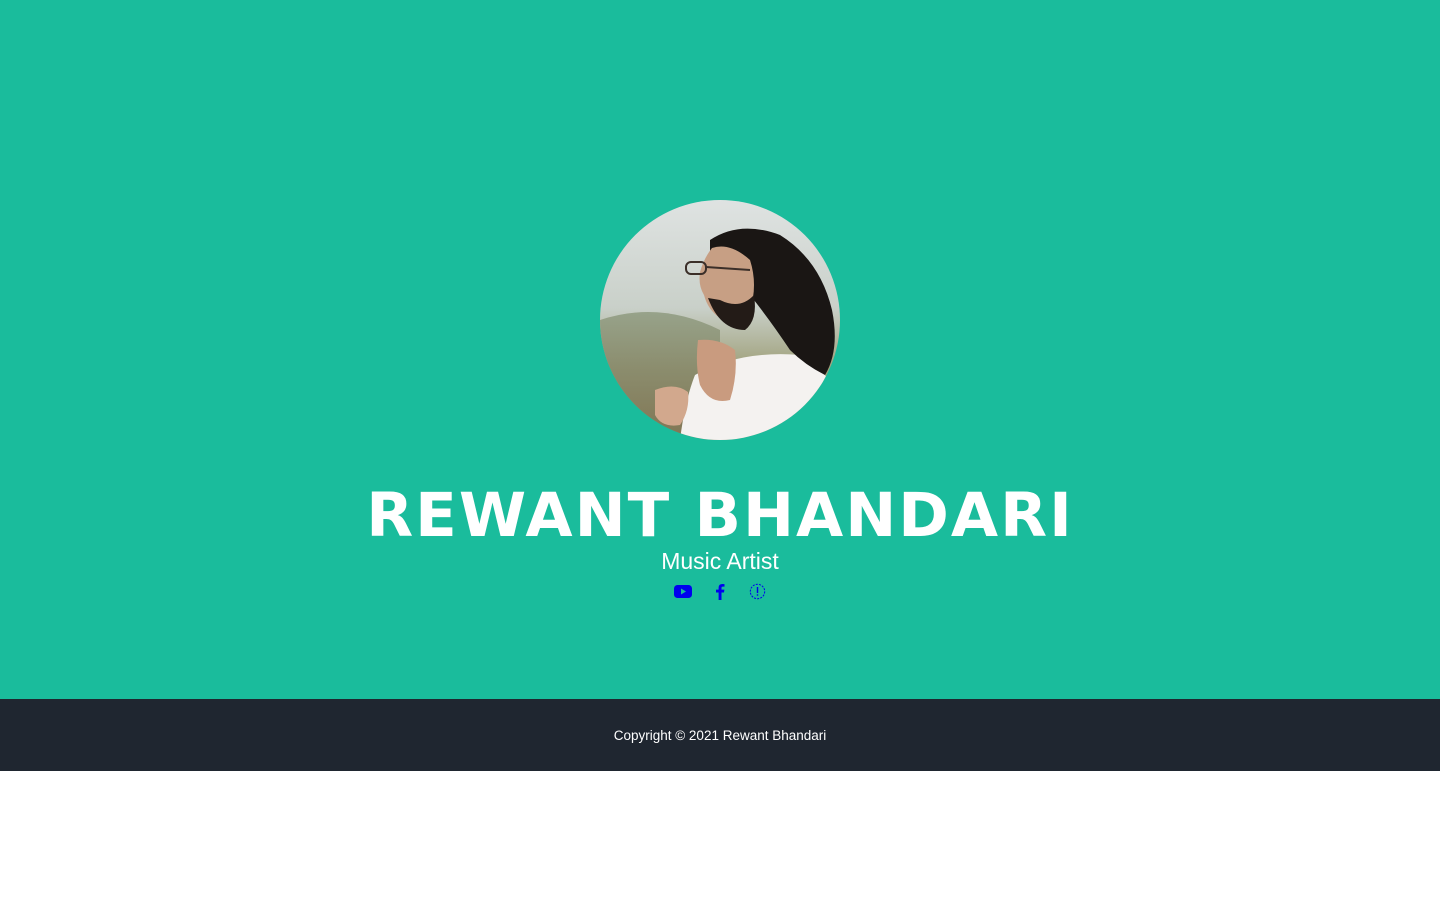 The height and width of the screenshot is (900, 1440). I want to click on avatar-photo, so click(720, 320).